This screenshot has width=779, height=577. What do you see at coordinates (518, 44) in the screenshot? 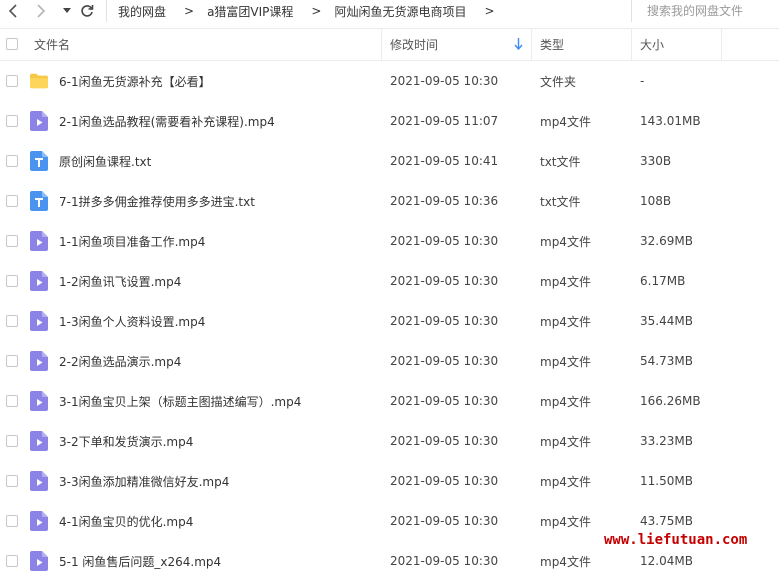
I see `sort-descending-icon` at bounding box center [518, 44].